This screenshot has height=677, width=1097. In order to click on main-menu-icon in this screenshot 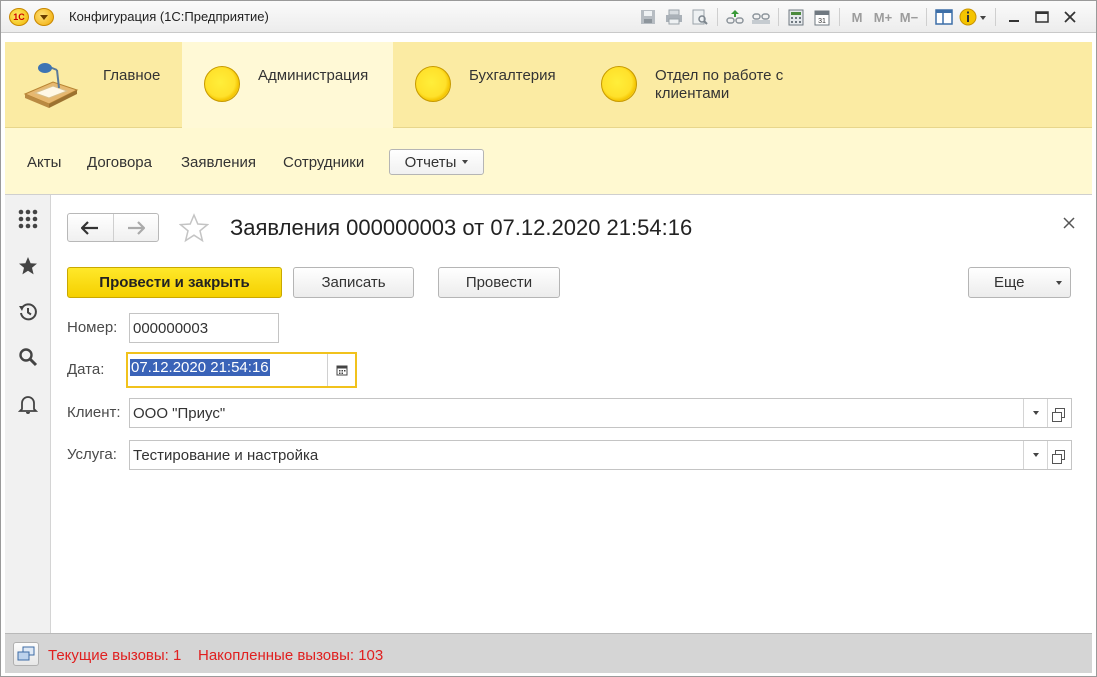, I will do `click(44, 17)`.